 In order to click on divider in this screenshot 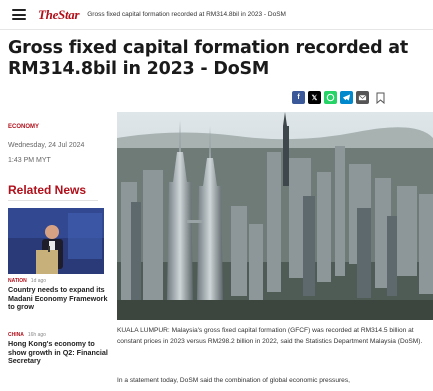, I will do `click(53, 200)`.